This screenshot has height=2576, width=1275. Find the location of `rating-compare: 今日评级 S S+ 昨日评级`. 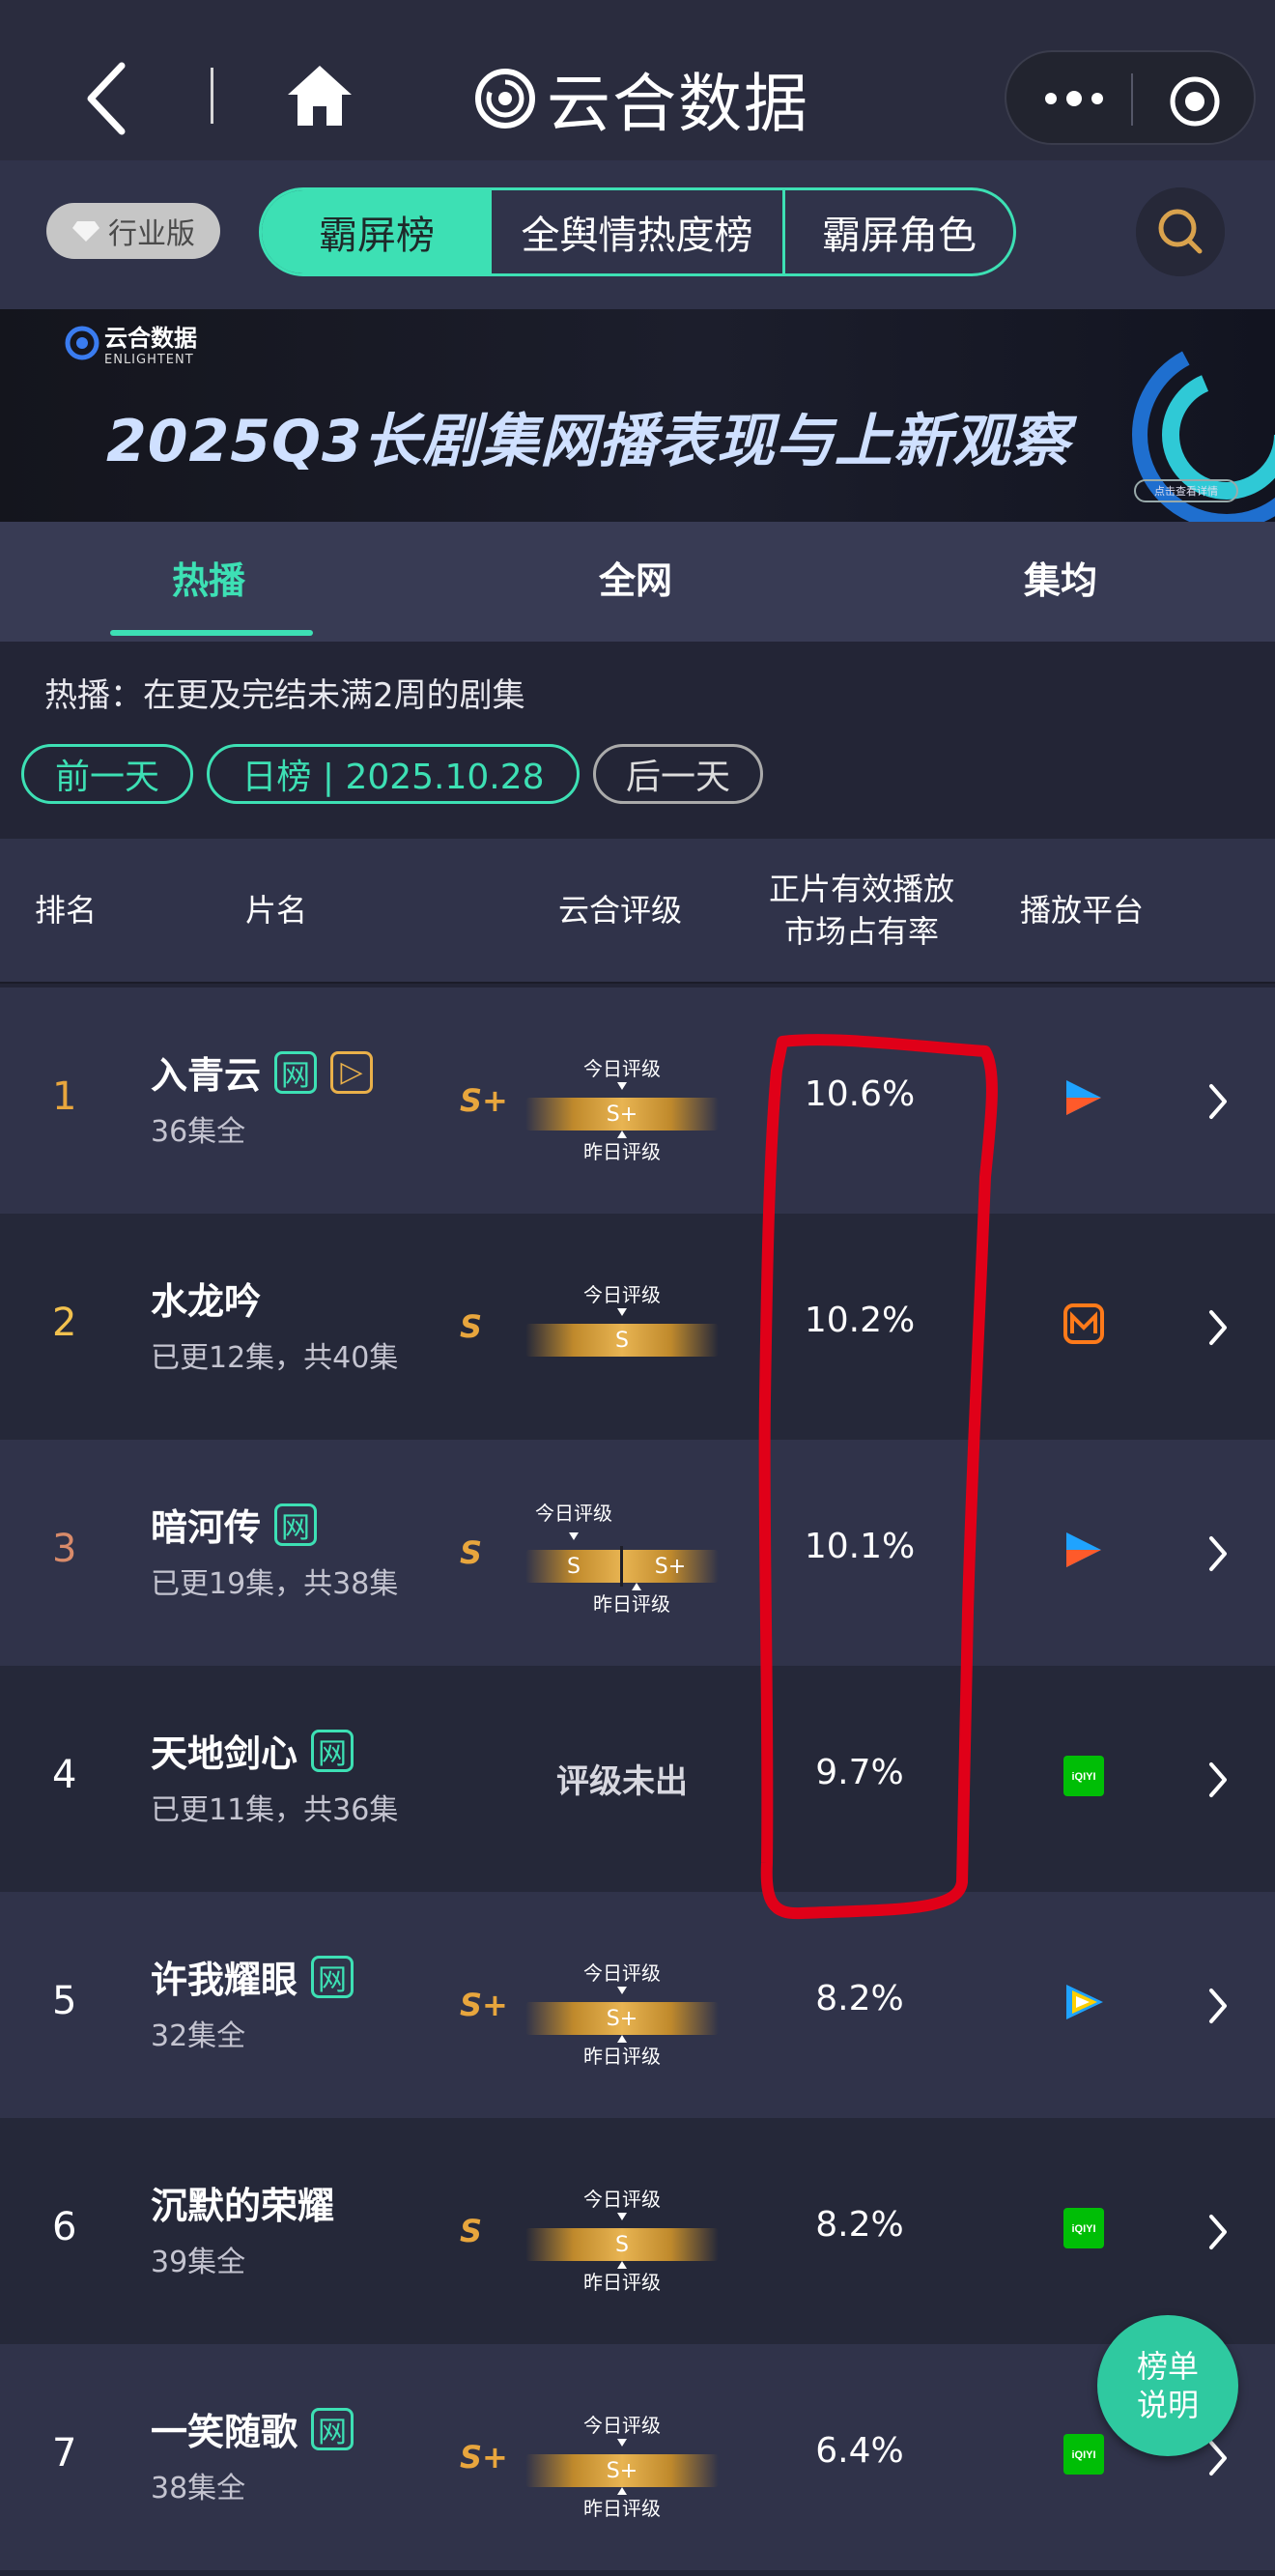

rating-compare: 今日评级 S S+ 昨日评级 is located at coordinates (622, 1557).